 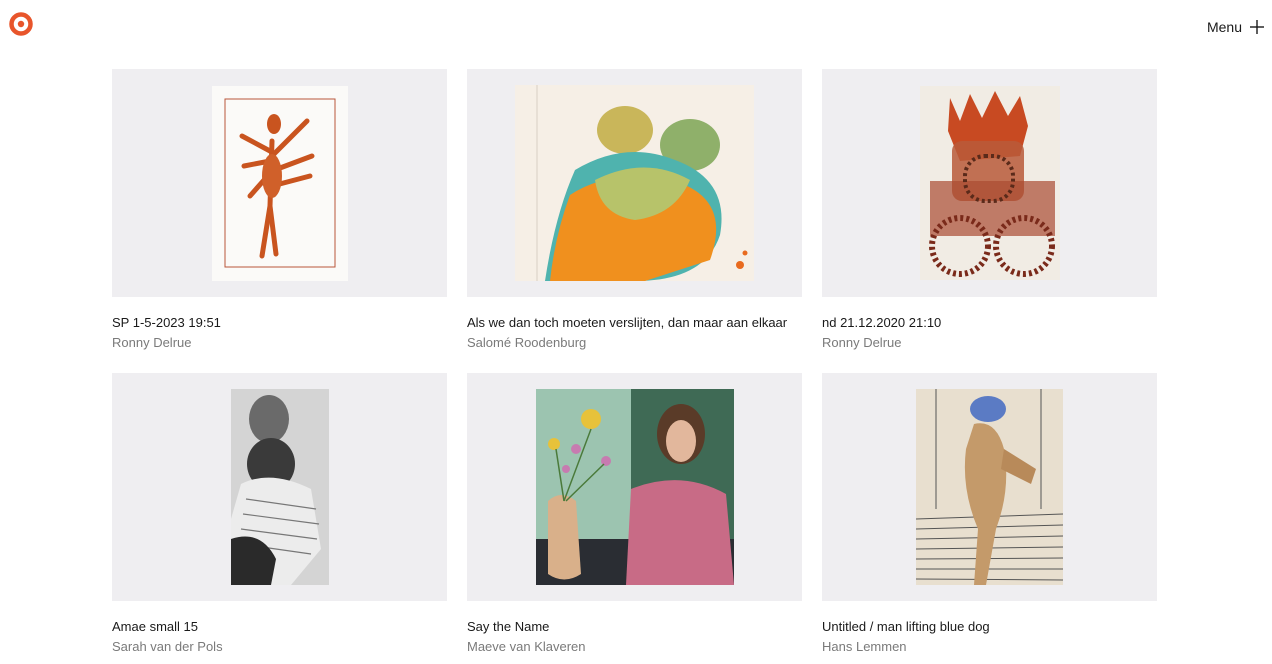 I want to click on artwork-title: Untitled / man lifting blue dog, so click(x=989, y=626).